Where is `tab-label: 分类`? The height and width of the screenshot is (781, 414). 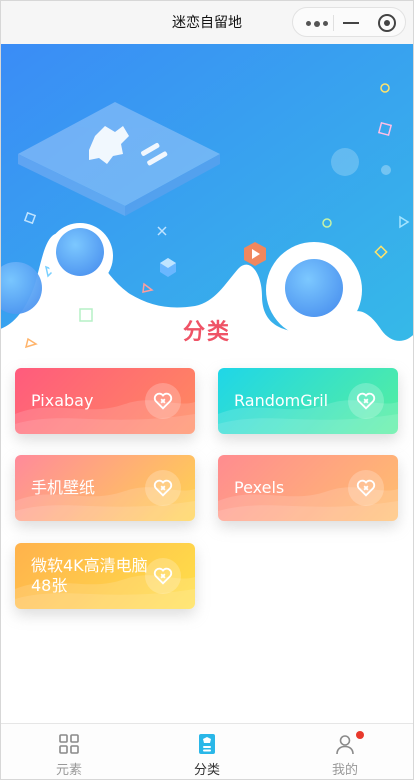 tab-label: 分类 is located at coordinates (206, 770).